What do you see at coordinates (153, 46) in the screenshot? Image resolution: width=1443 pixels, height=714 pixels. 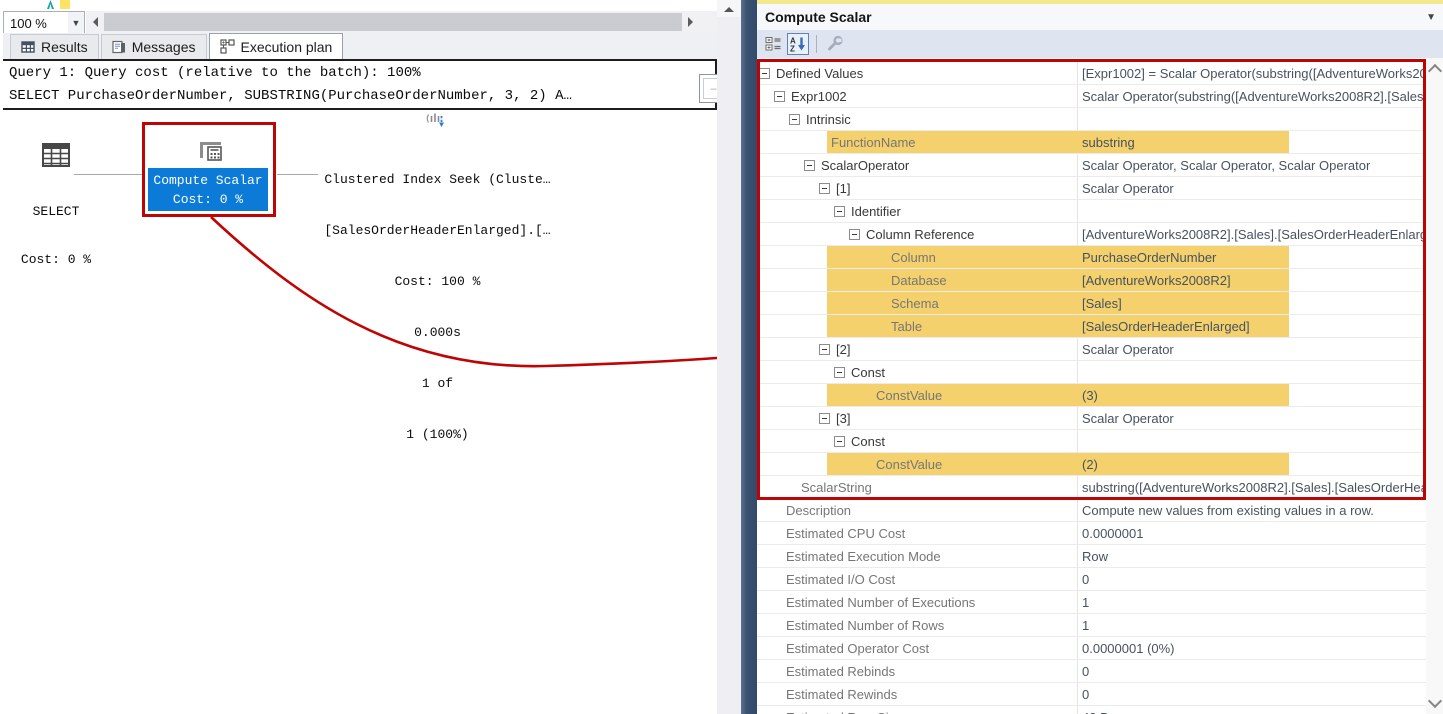 I see `tab-messages: Messages` at bounding box center [153, 46].